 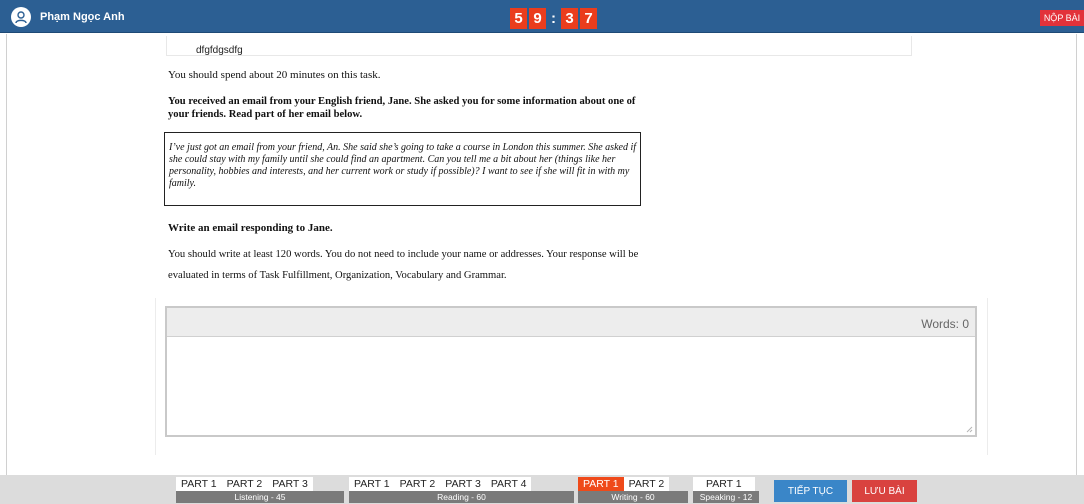 What do you see at coordinates (250, 228) in the screenshot?
I see `task-prompt: Write an email responding to Jane.` at bounding box center [250, 228].